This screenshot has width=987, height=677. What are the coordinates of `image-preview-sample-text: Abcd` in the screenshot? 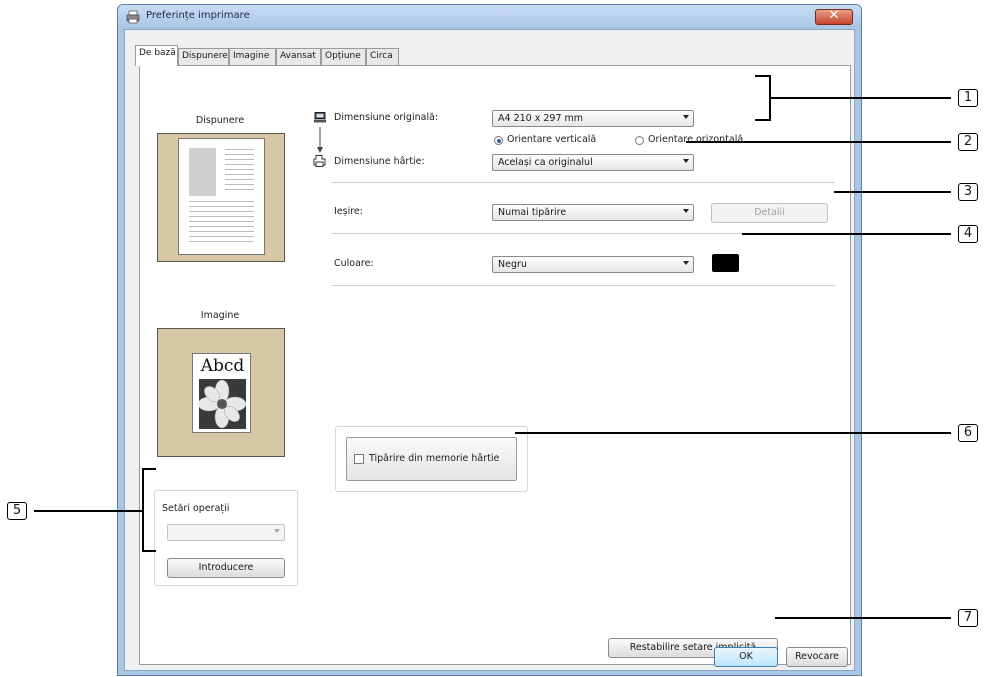 It's located at (222, 366).